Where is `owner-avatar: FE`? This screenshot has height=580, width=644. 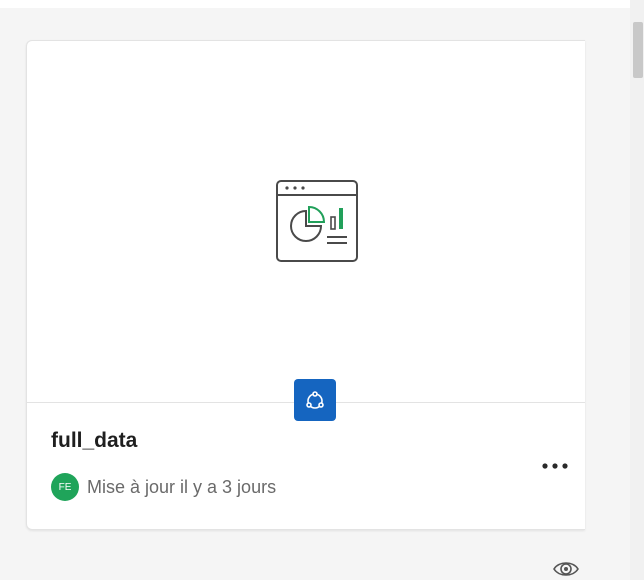 owner-avatar: FE is located at coordinates (65, 487).